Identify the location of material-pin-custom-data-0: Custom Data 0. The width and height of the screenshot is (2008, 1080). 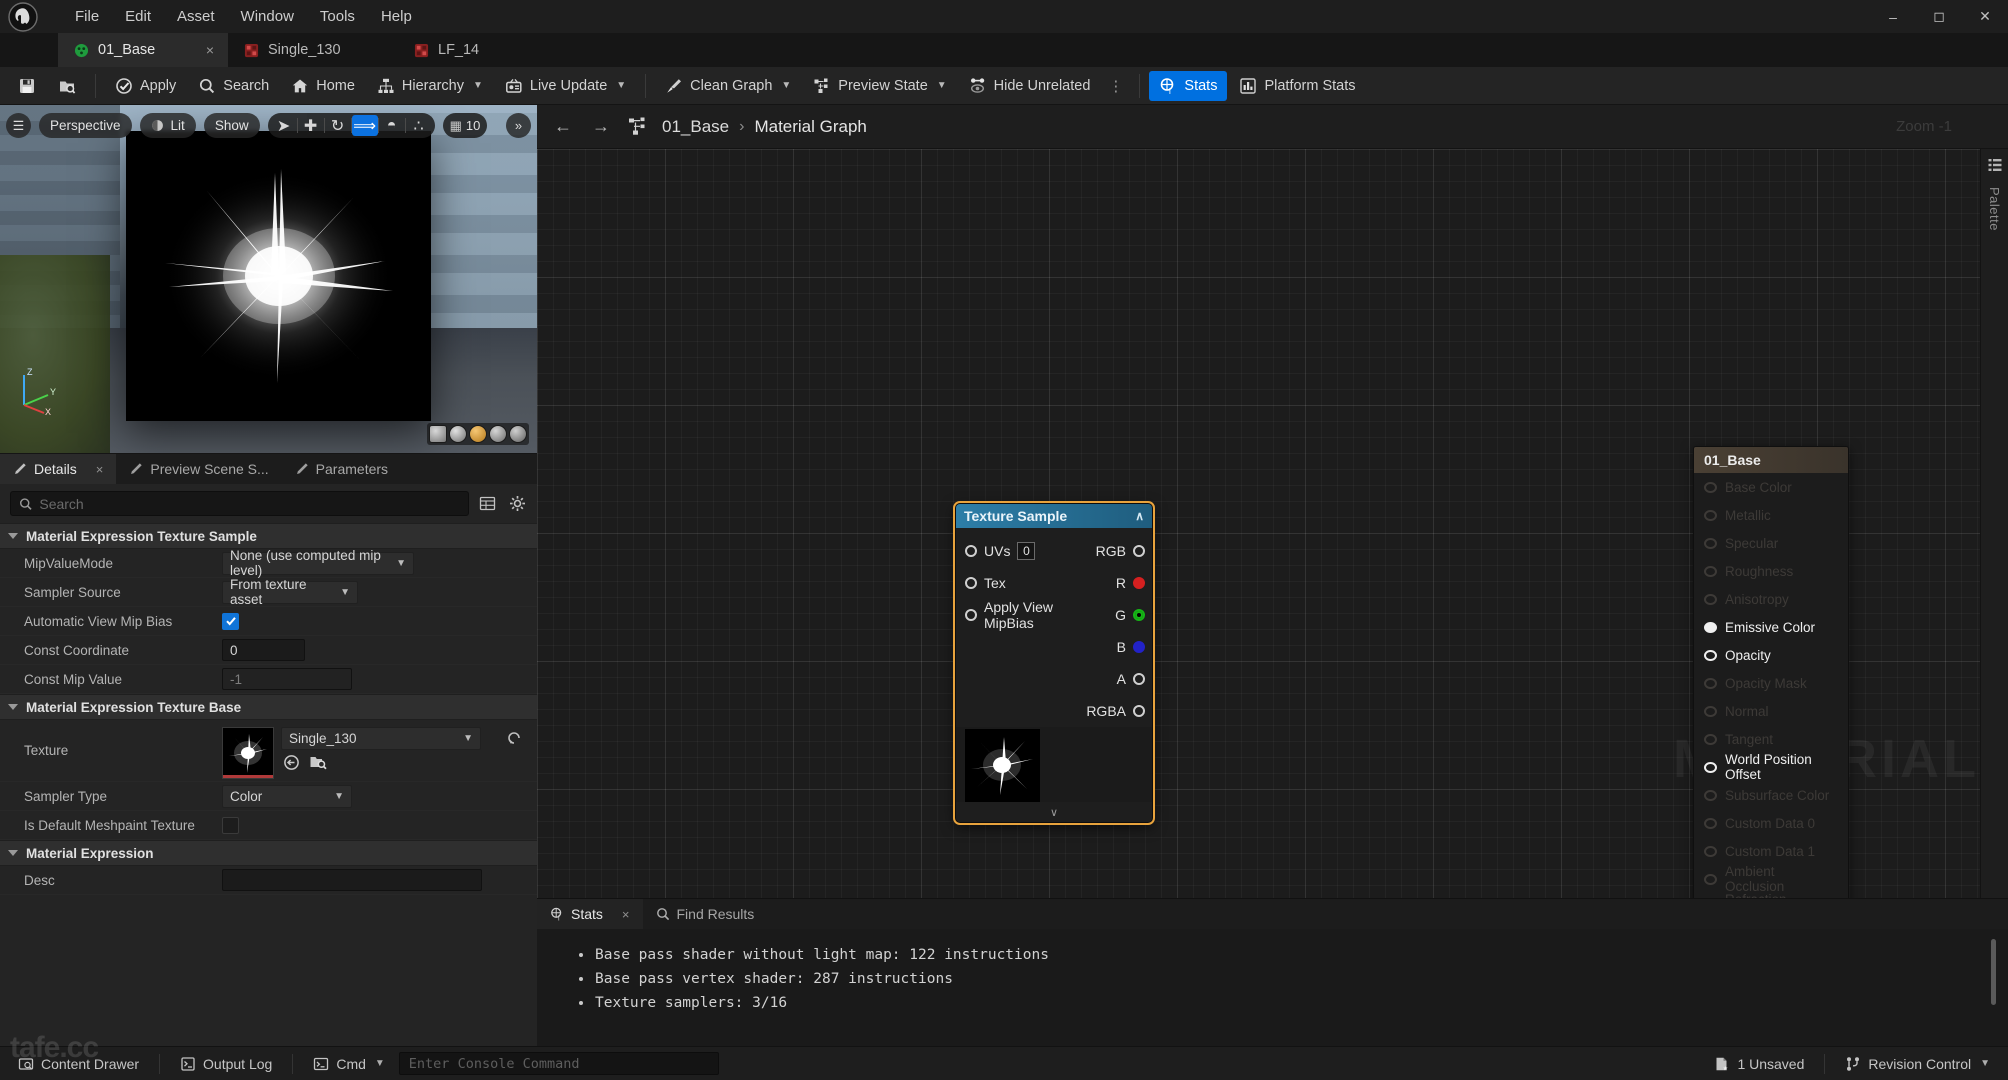
(1771, 823).